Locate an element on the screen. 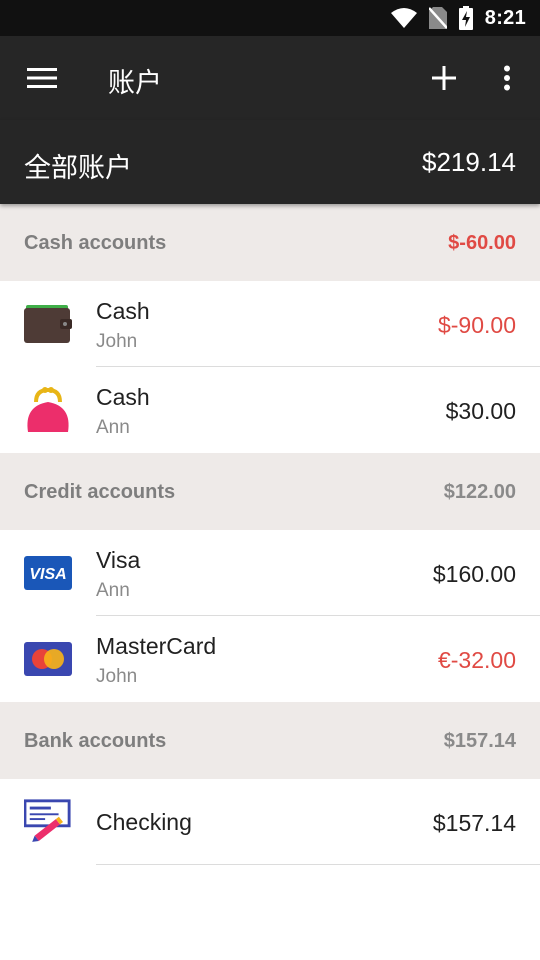 This screenshot has height=960, width=540. account-balance: $30.00 is located at coordinates (480, 411).